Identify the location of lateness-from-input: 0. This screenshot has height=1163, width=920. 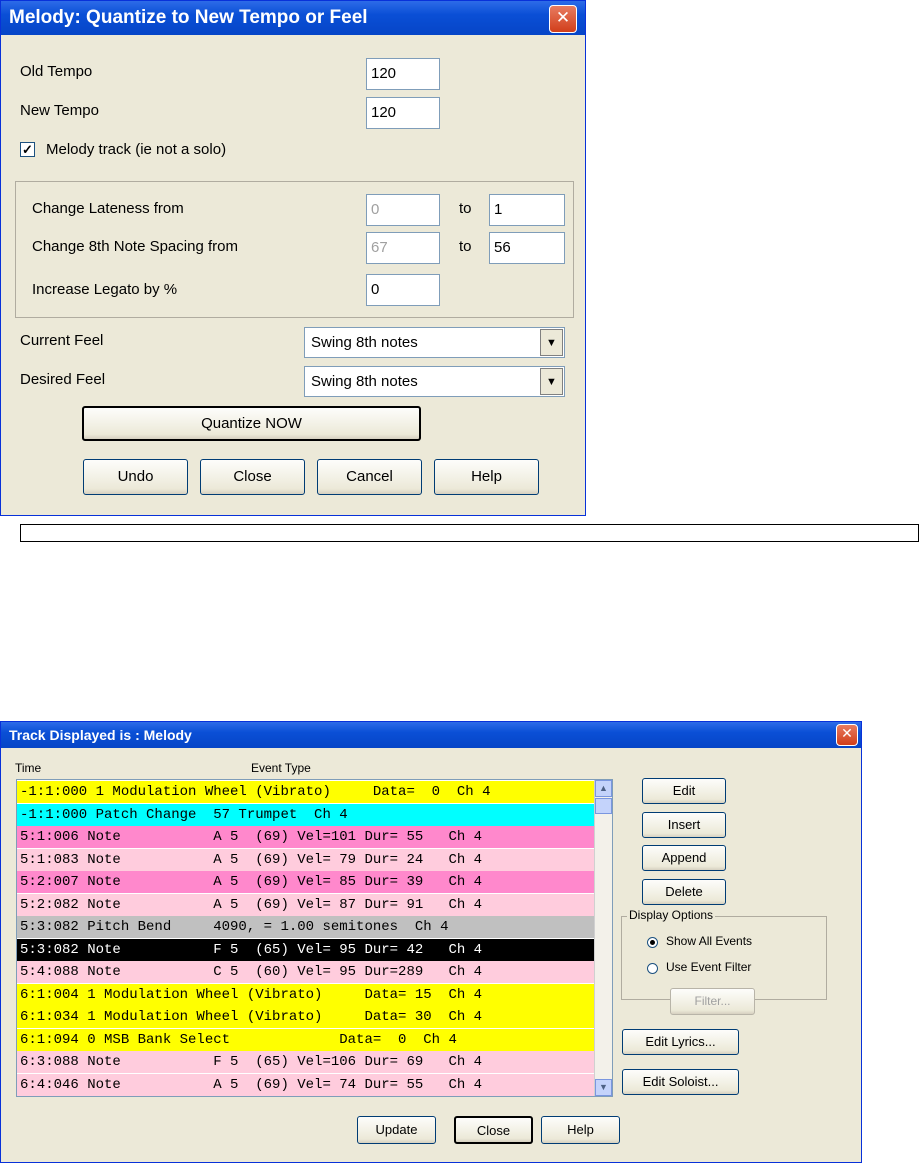
(403, 210).